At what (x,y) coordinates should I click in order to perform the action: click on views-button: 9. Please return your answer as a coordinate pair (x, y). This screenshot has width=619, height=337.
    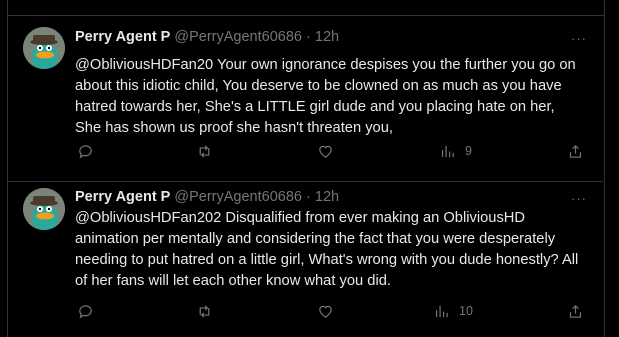
    Looking at the image, I should click on (455, 151).